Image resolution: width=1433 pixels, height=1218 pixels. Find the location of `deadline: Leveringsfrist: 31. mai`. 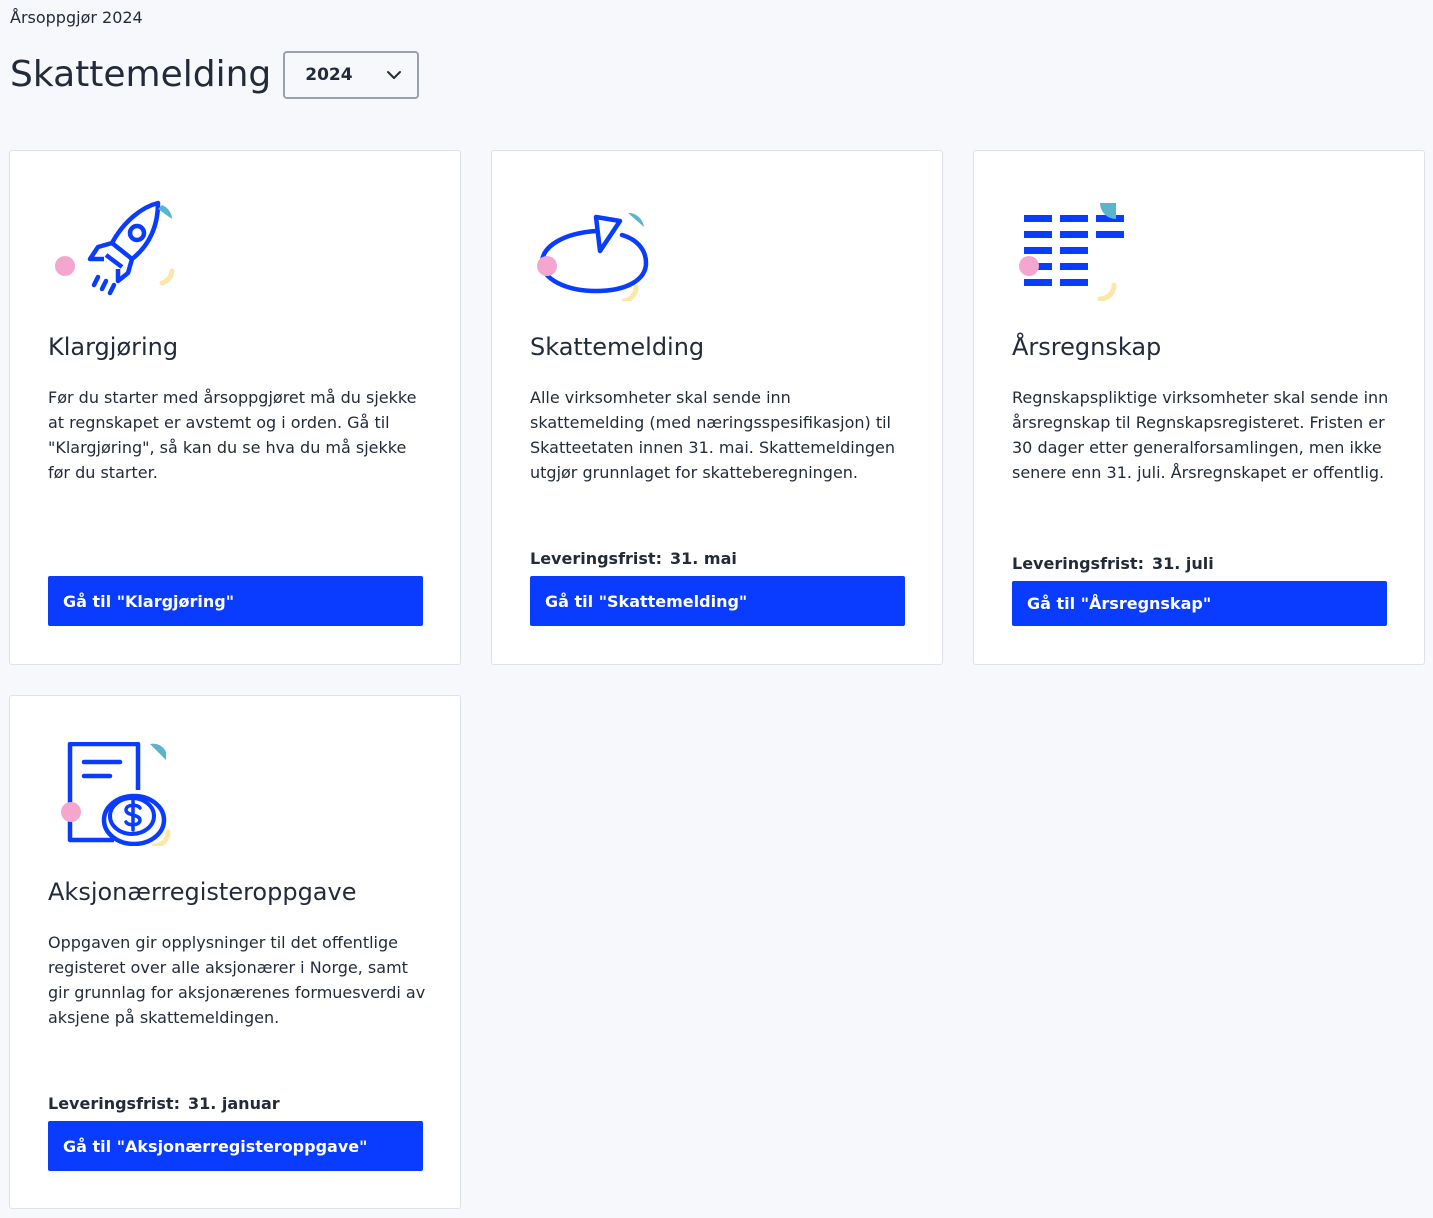

deadline: Leveringsfrist: 31. mai is located at coordinates (633, 558).